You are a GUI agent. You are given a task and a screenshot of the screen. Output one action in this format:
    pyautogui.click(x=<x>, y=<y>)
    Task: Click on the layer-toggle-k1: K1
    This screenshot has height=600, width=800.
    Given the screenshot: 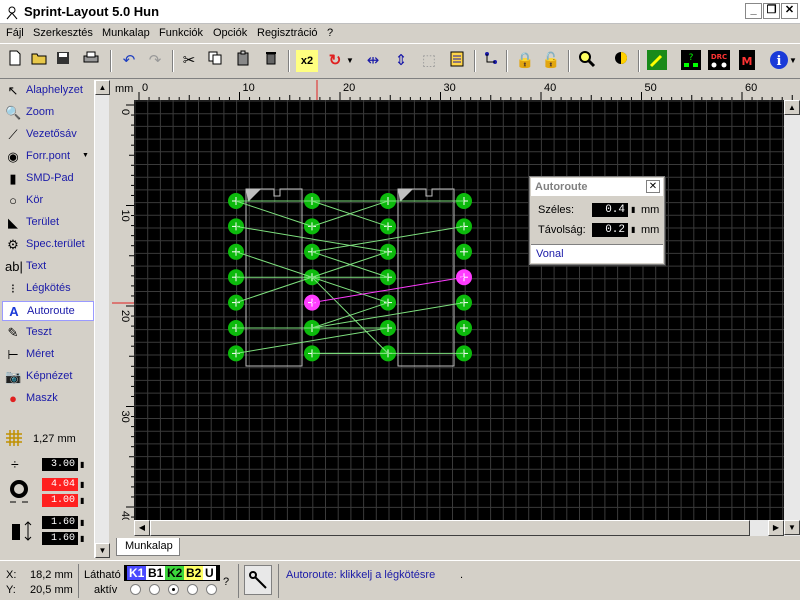 What is the action you would take?
    pyautogui.click(x=137, y=573)
    